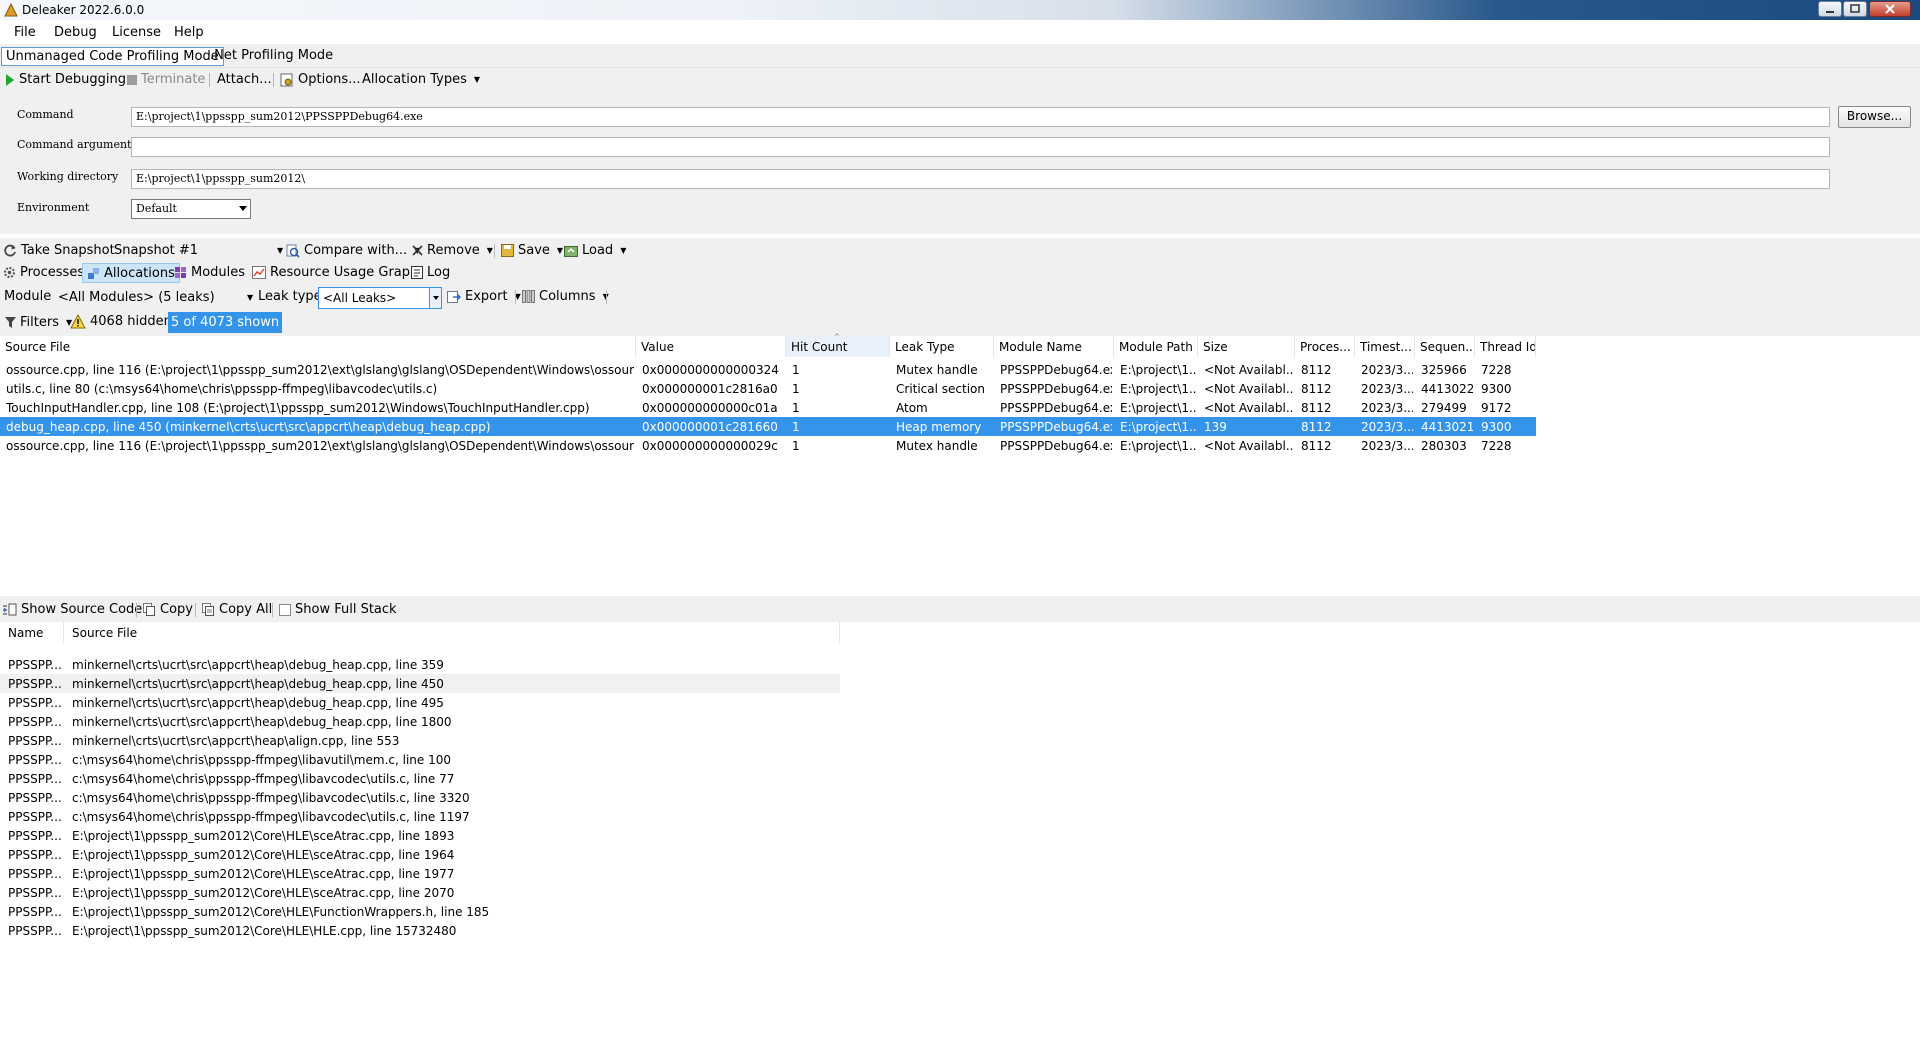 This screenshot has width=1920, height=1040. Describe the element at coordinates (285, 609) in the screenshot. I see `show-full-stack-checkbox` at that location.